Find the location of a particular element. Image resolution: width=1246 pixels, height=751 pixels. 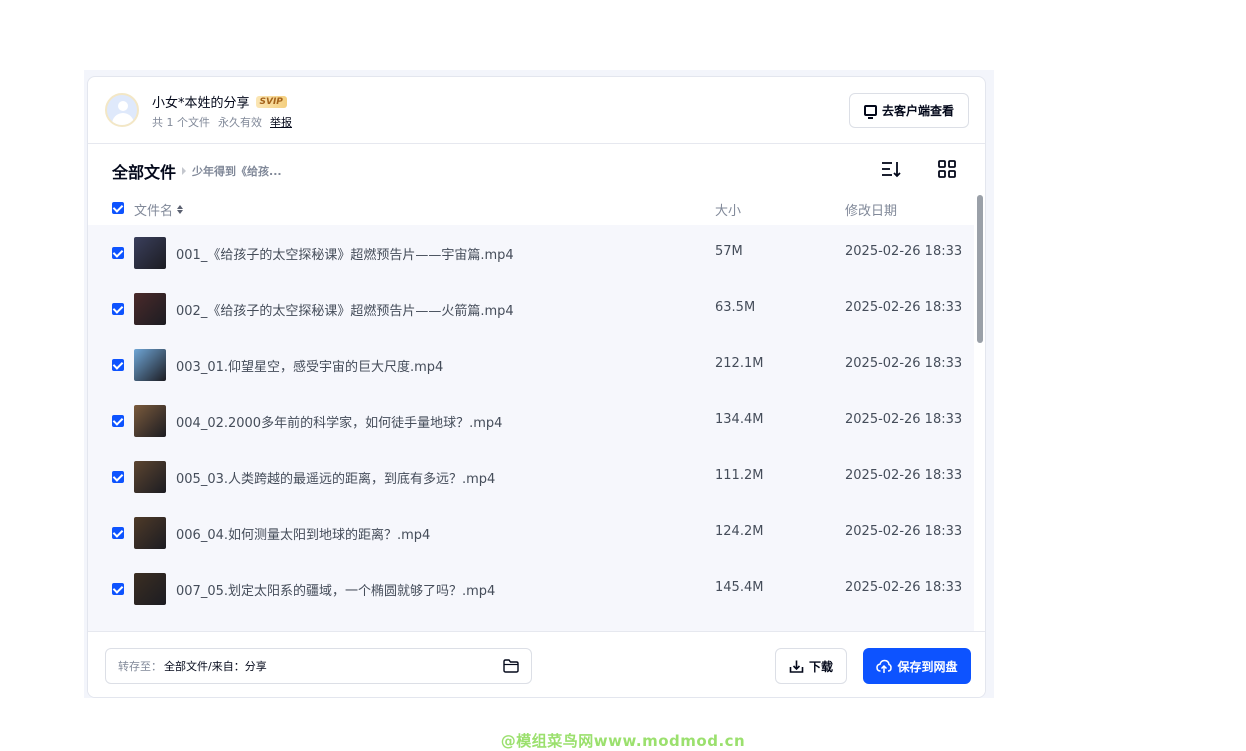

file-size: 124.2M is located at coordinates (739, 531).